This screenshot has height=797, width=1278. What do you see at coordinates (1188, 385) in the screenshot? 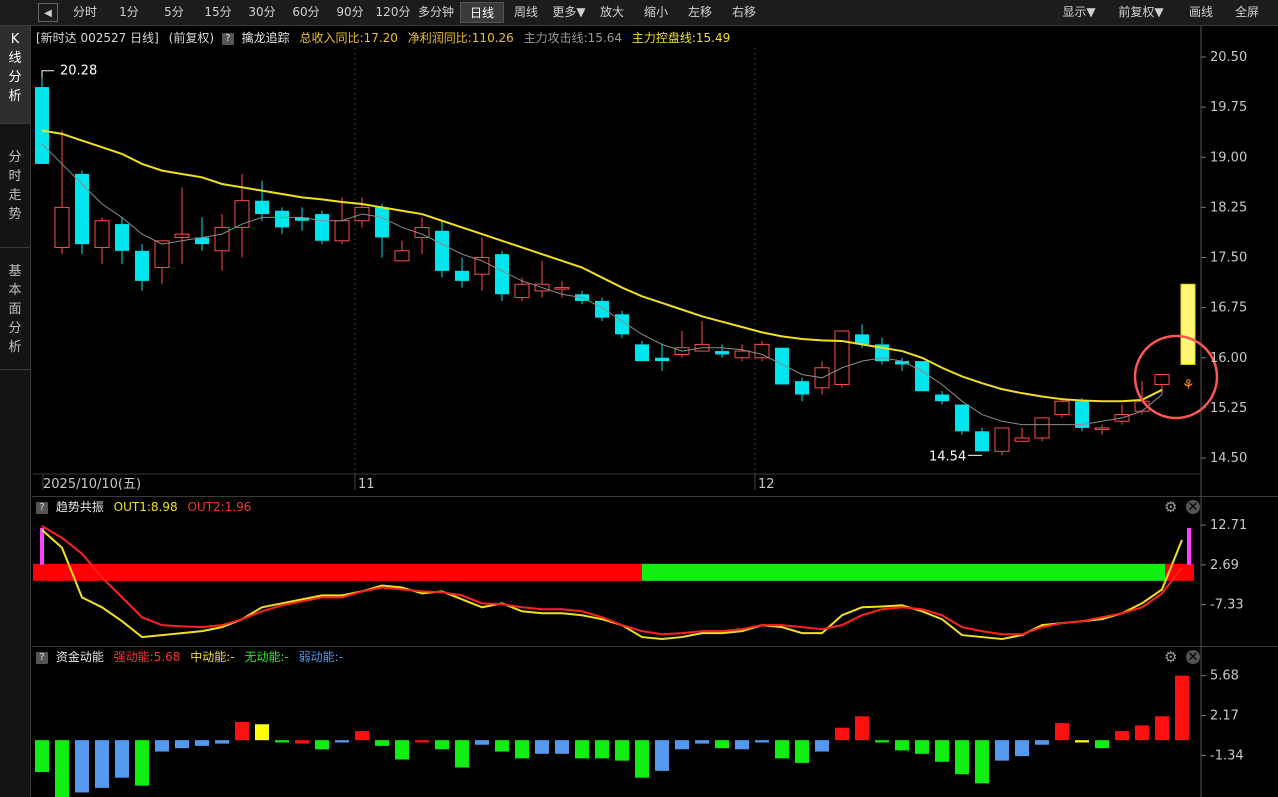
I see `rocket-icon: ⚘` at bounding box center [1188, 385].